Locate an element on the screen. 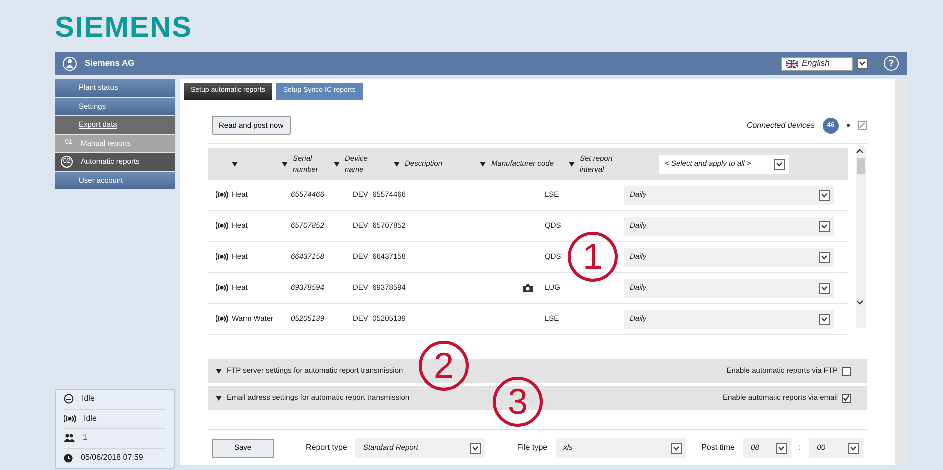  field-label: File type is located at coordinates (532, 448).